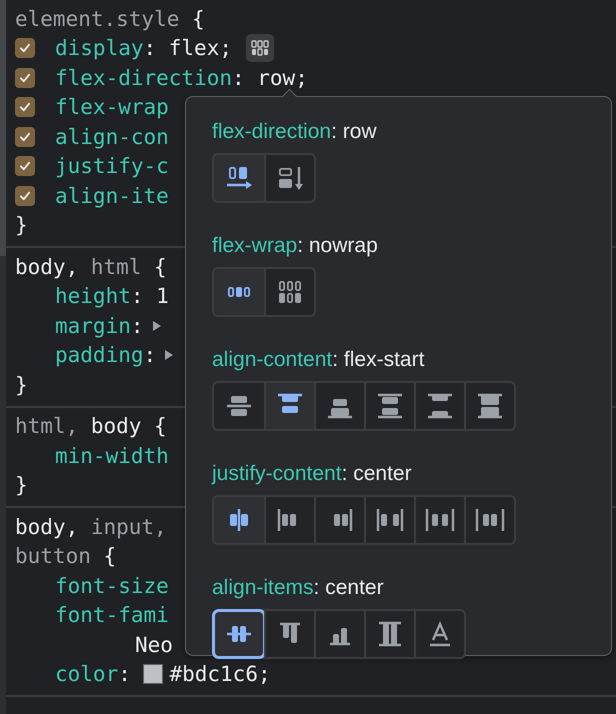 This screenshot has height=714, width=616. Describe the element at coordinates (200, 48) in the screenshot. I see `property-value: flex;` at that location.